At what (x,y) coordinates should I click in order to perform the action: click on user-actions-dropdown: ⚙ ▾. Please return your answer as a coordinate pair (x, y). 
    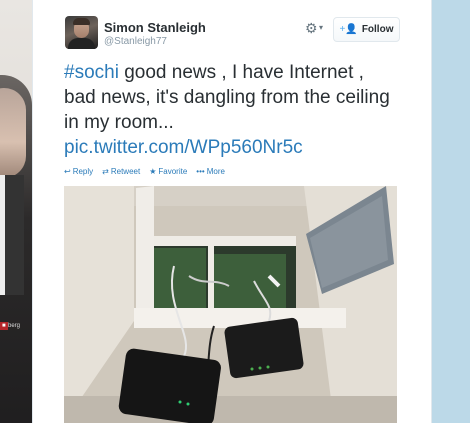
    Looking at the image, I should click on (316, 28).